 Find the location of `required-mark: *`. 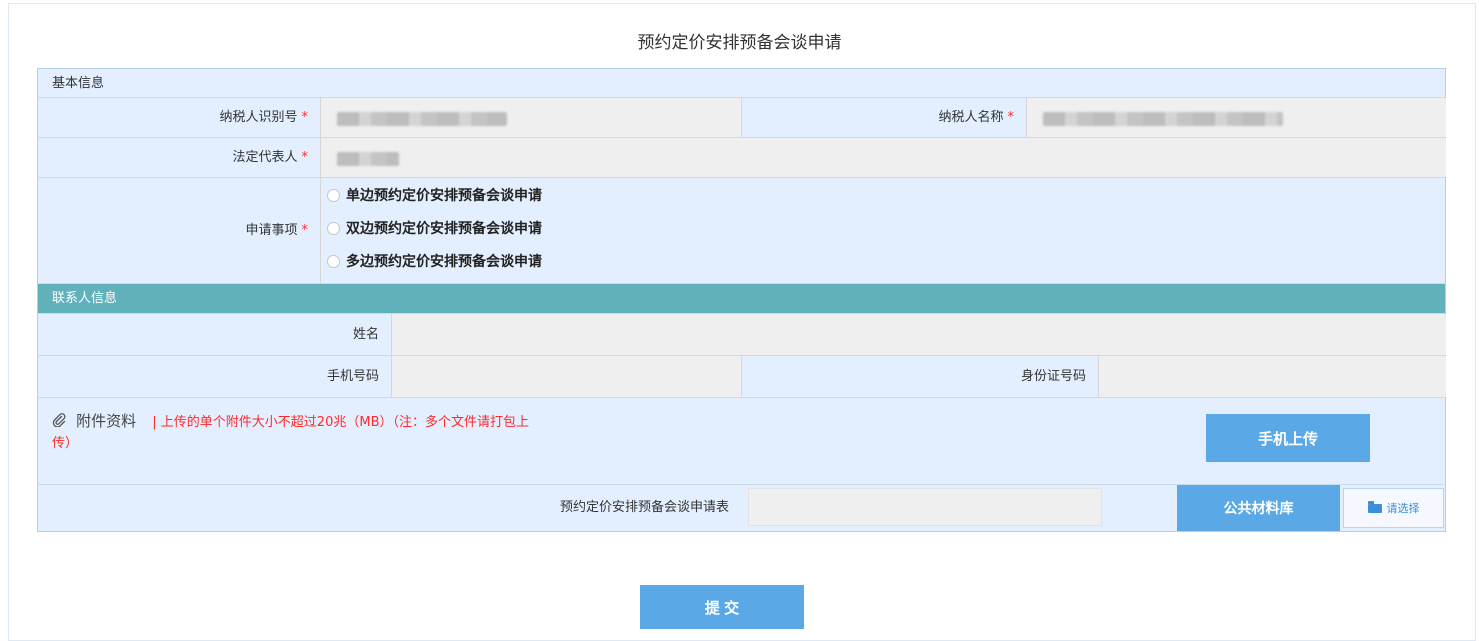

required-mark: * is located at coordinates (305, 117).